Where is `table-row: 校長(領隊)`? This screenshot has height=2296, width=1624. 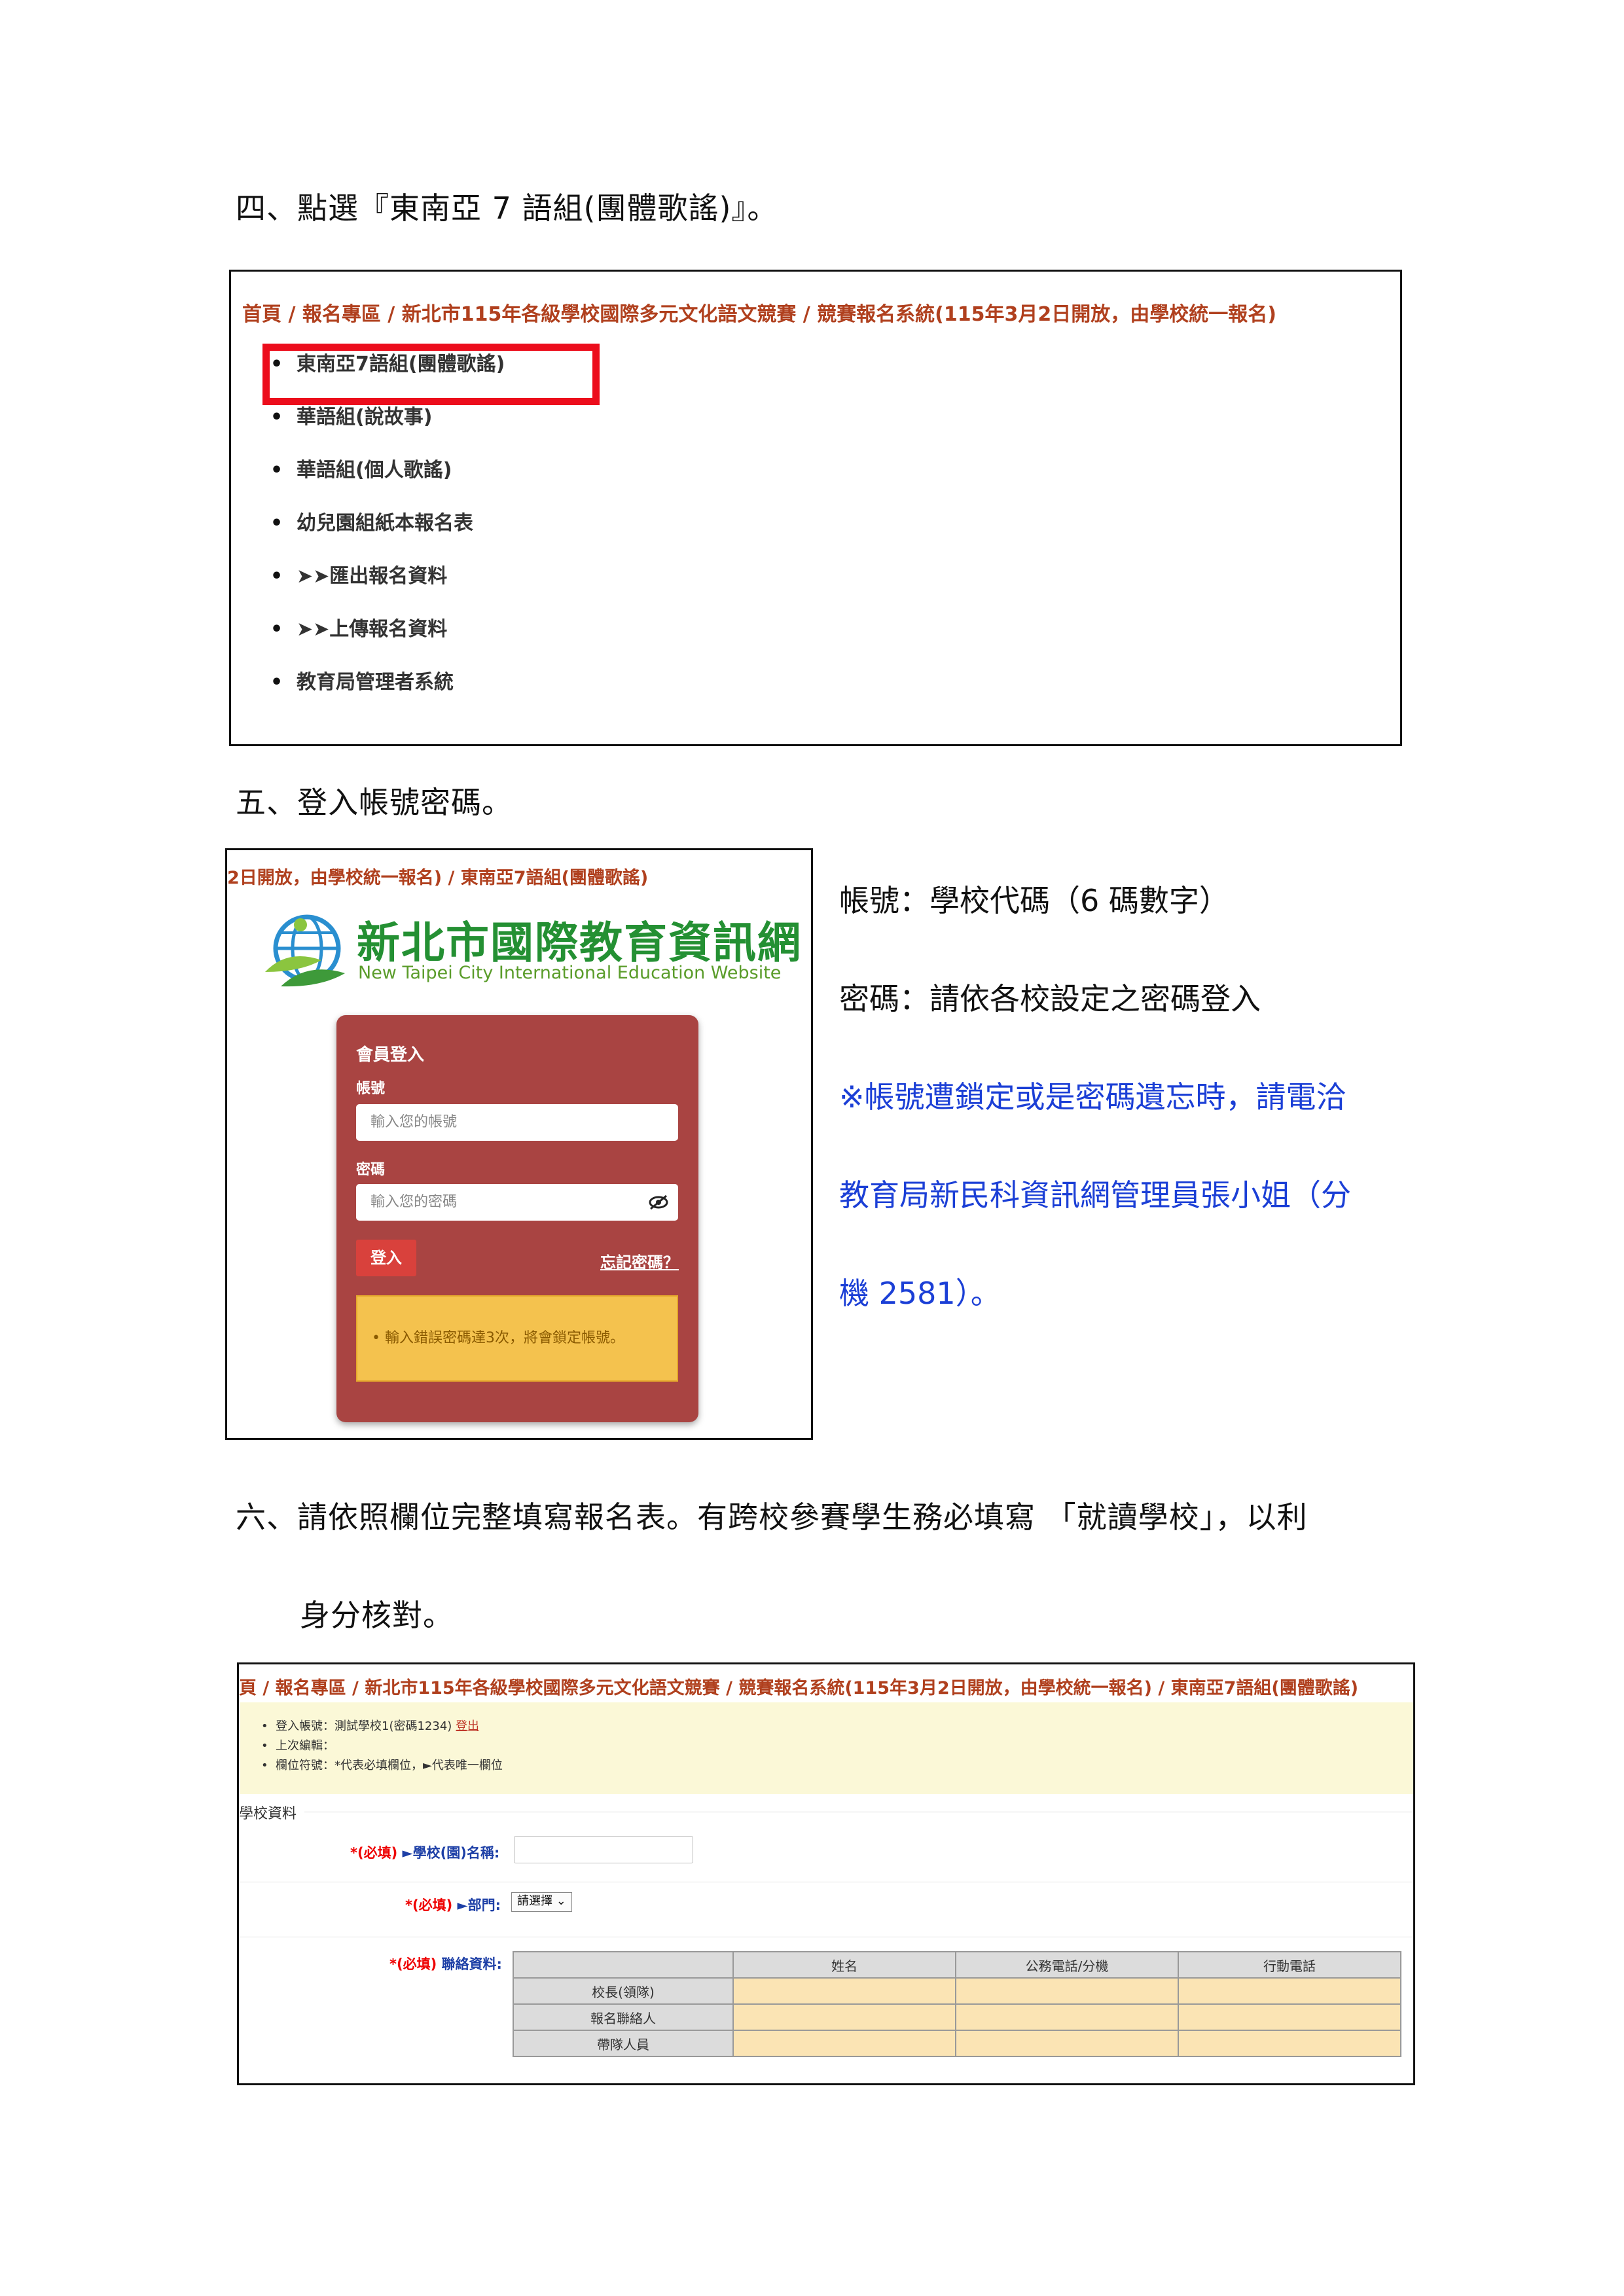
table-row: 校長(領隊) is located at coordinates (957, 1991).